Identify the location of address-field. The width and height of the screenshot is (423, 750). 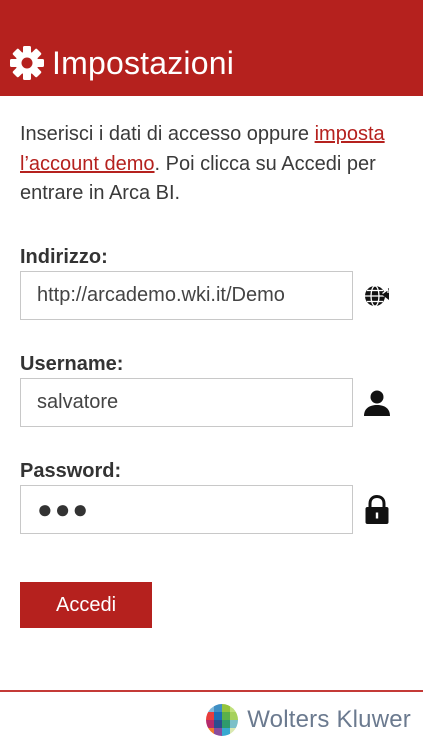
(186, 295).